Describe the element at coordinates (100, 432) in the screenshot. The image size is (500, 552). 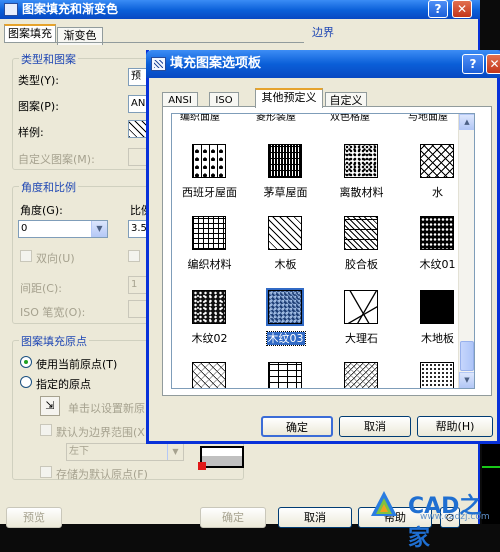
I see `default-extent-label: 默认为边界范围(X` at that location.